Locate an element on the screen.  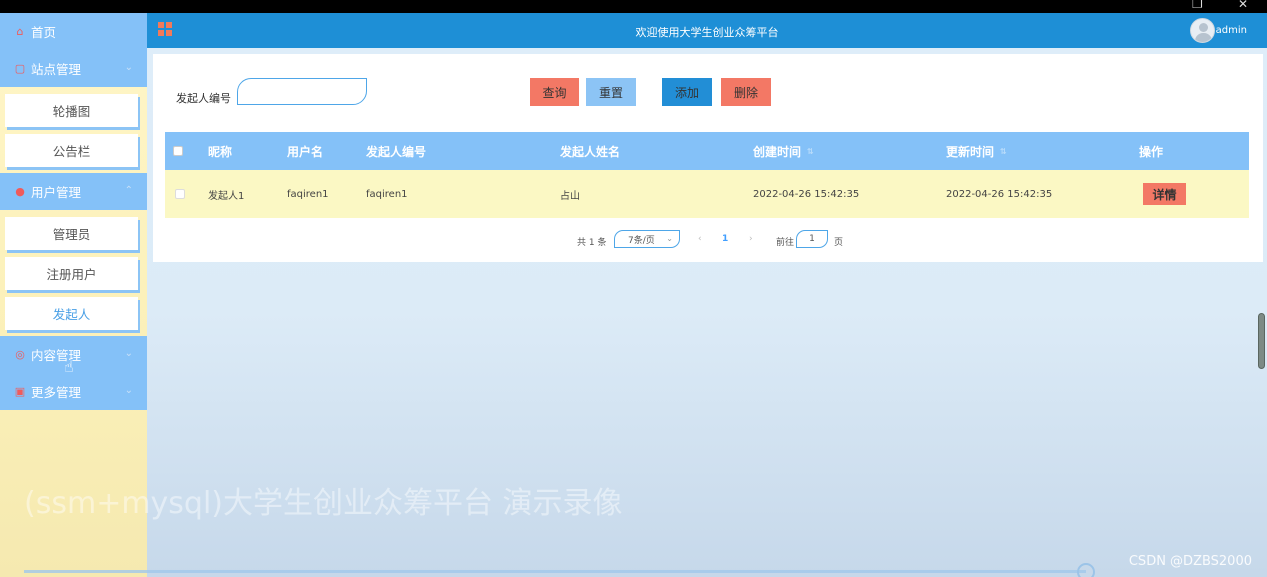
menu-user-label: 用户管理 is located at coordinates (56, 192).